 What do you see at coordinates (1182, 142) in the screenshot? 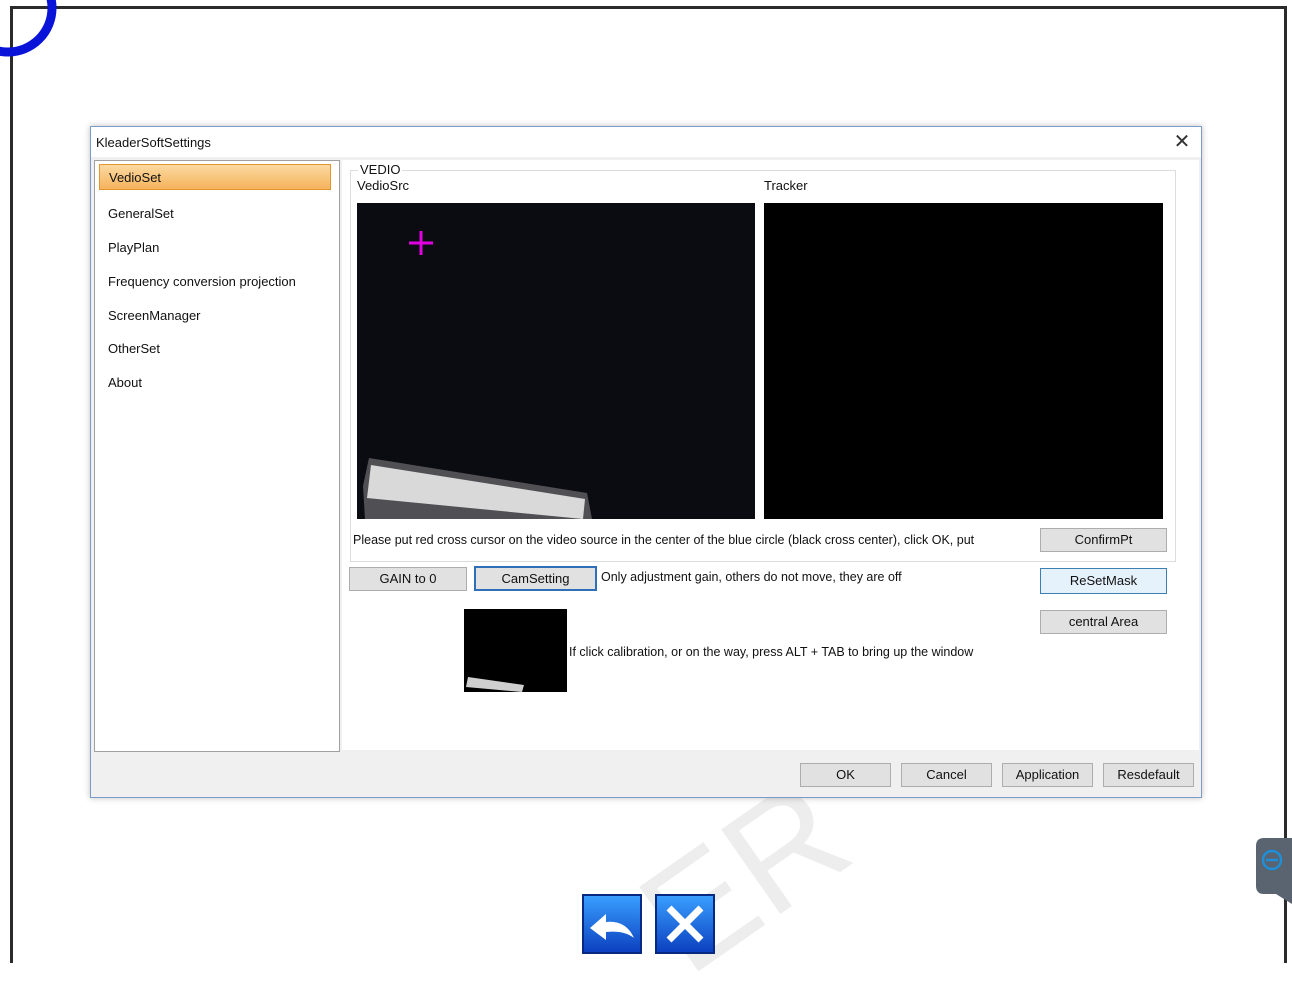
I see `close-icon: ✕` at bounding box center [1182, 142].